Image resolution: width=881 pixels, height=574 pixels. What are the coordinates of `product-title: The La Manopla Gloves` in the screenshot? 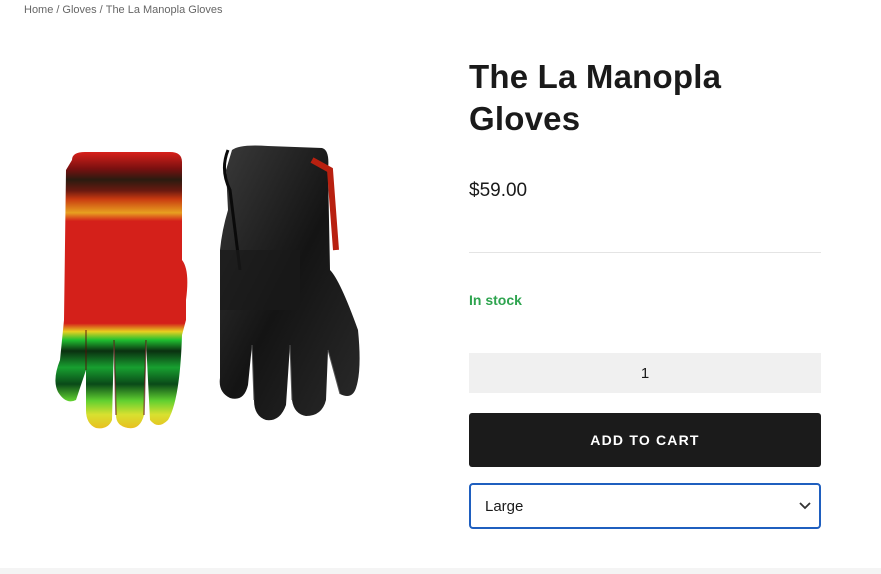 It's located at (595, 97).